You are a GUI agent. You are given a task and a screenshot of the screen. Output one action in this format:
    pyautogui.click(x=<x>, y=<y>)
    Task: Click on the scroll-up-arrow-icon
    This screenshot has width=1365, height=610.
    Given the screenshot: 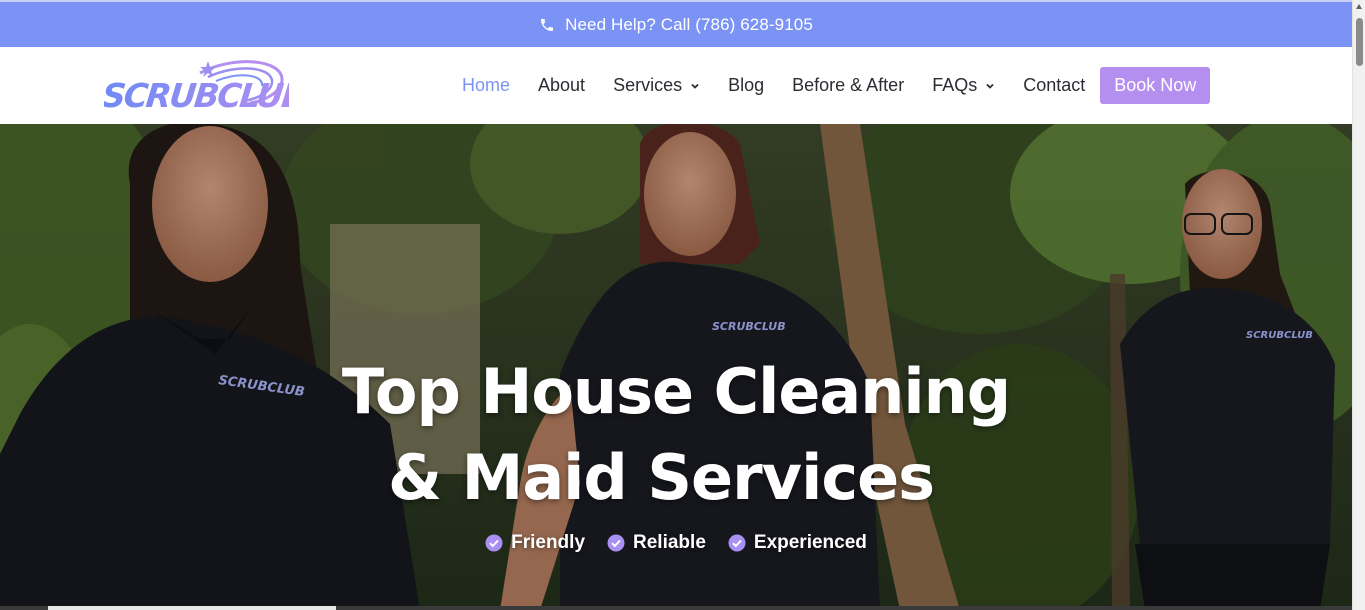 What is the action you would take?
    pyautogui.click(x=1359, y=6)
    